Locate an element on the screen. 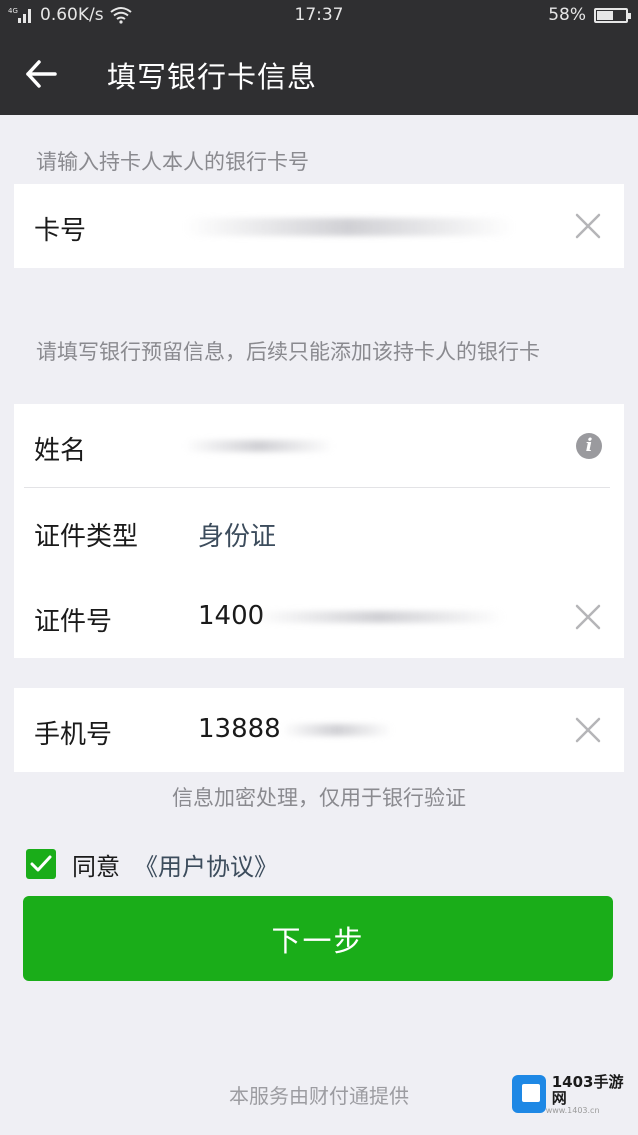 This screenshot has width=638, height=1135. clock: 17:37 is located at coordinates (319, 15).